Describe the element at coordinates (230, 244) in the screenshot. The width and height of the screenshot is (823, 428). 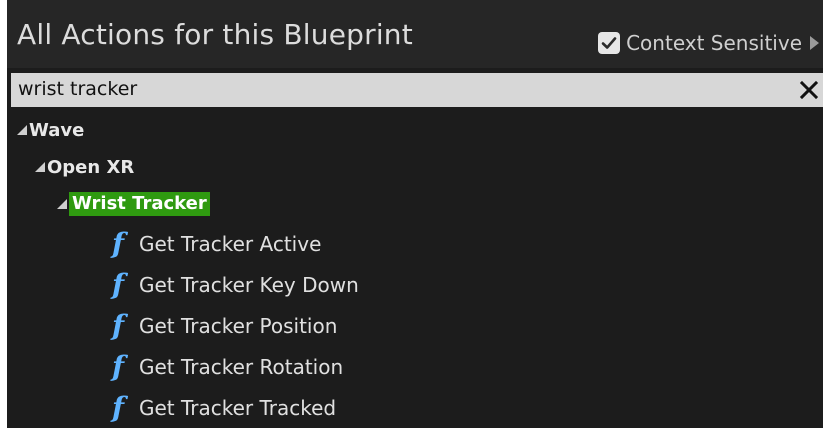
I see `function-label: Get Tracker Active` at that location.